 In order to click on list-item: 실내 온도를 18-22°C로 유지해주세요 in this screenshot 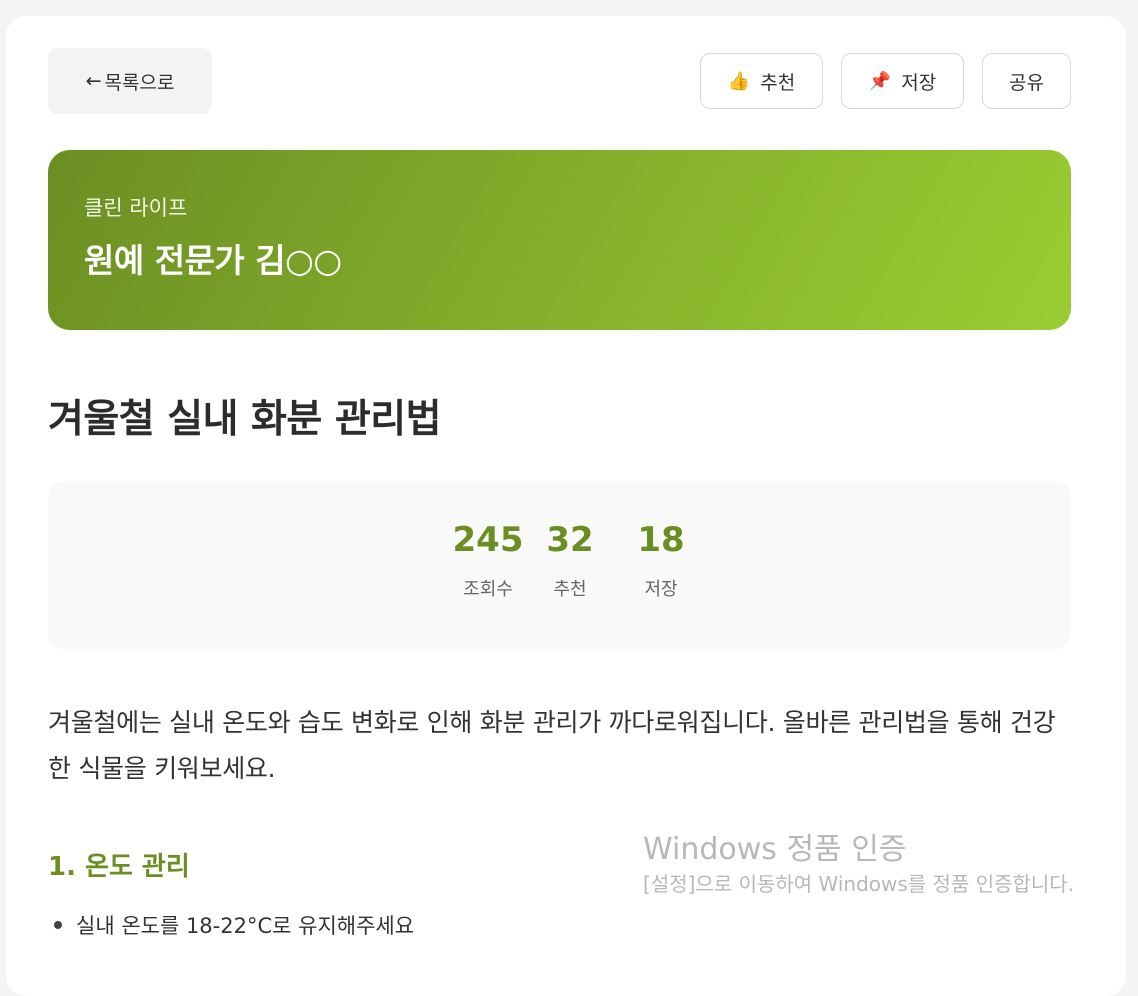, I will do `click(231, 925)`.